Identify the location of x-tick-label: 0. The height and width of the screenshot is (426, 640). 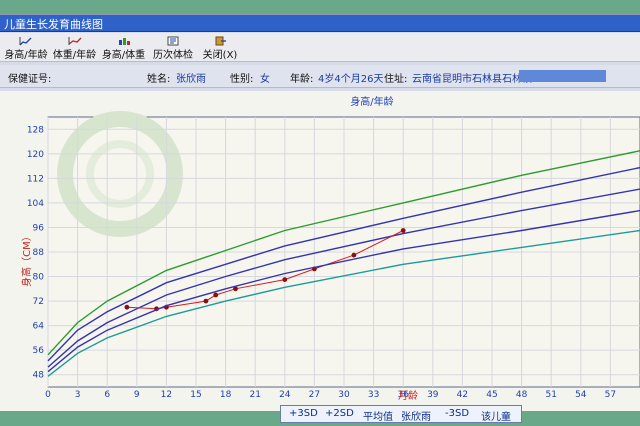
(48, 395).